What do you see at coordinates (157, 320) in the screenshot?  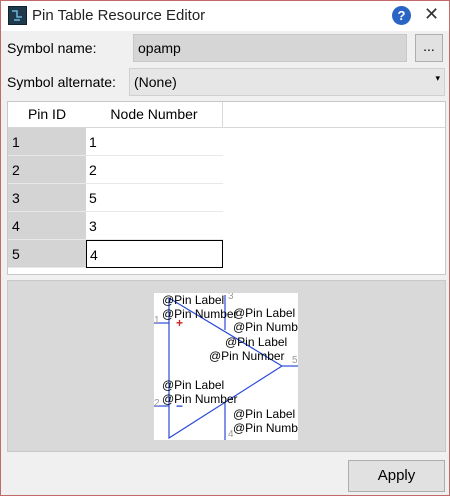 I see `pin-number-1: 1` at bounding box center [157, 320].